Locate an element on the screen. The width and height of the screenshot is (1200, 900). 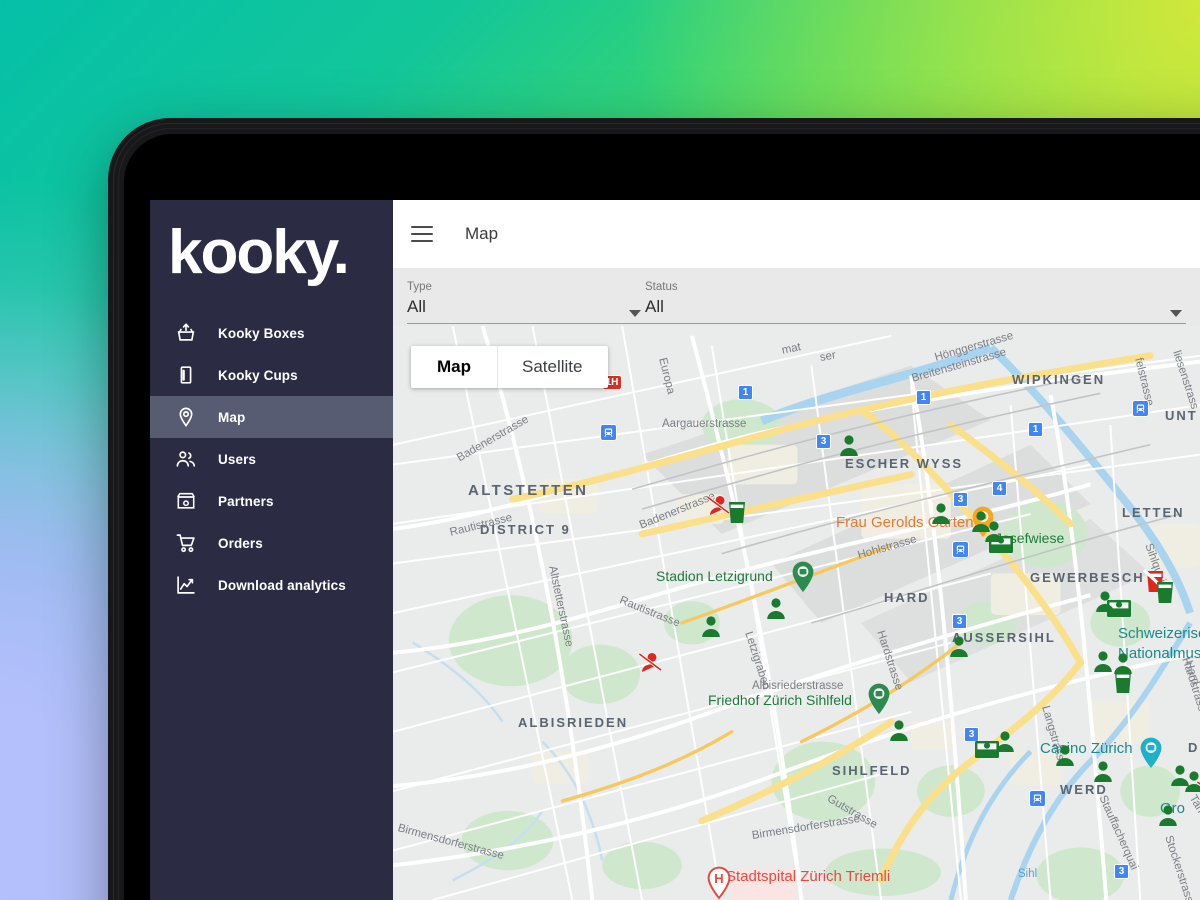
sidebar-item-label: Map is located at coordinates (232, 417).